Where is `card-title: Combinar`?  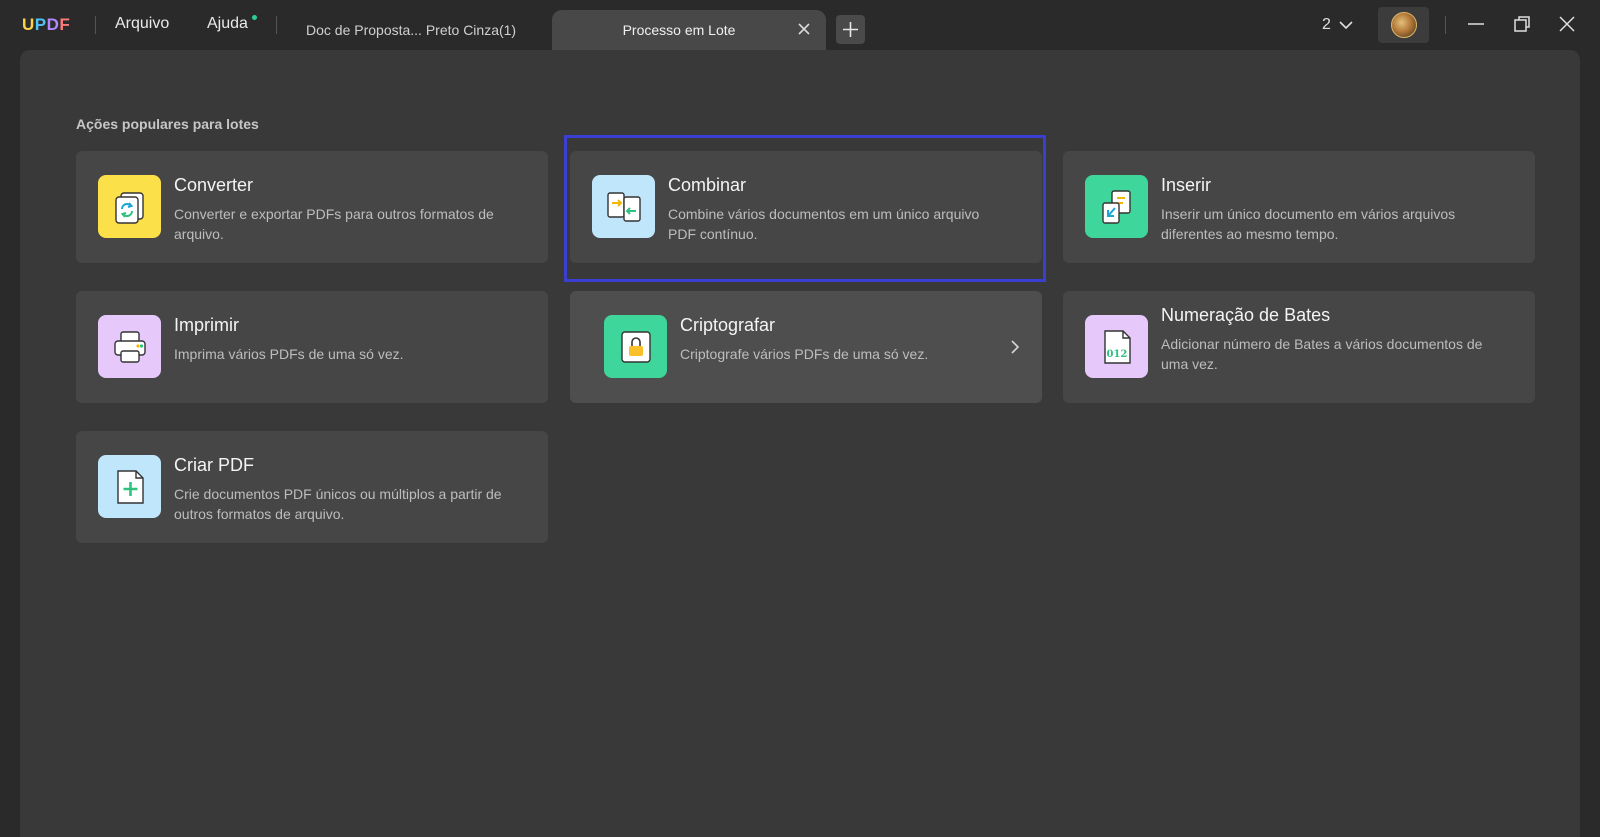 card-title: Combinar is located at coordinates (707, 185).